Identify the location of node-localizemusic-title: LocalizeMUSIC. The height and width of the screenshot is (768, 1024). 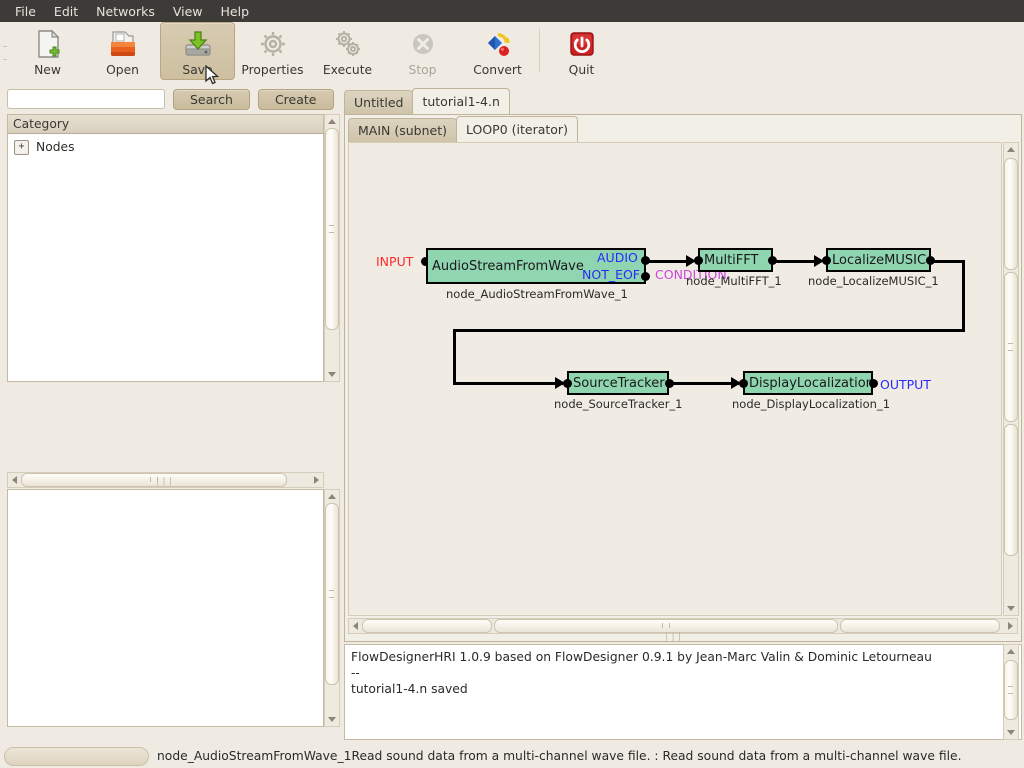
(879, 260).